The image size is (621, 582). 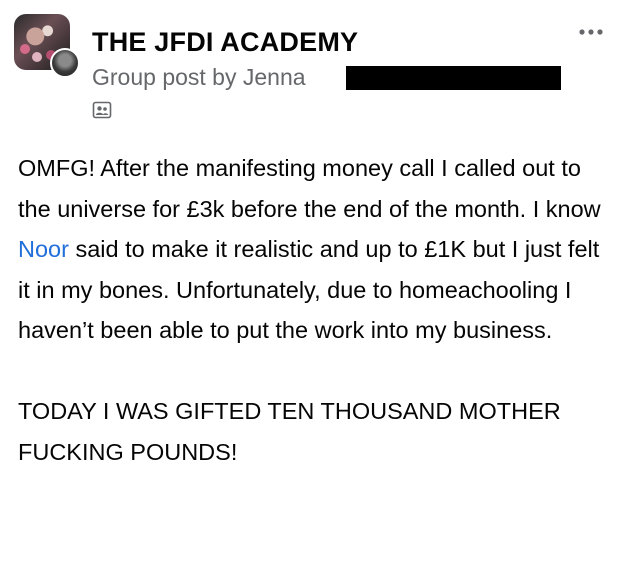 What do you see at coordinates (199, 77) in the screenshot?
I see `post-byline: Group post by Jenna` at bounding box center [199, 77].